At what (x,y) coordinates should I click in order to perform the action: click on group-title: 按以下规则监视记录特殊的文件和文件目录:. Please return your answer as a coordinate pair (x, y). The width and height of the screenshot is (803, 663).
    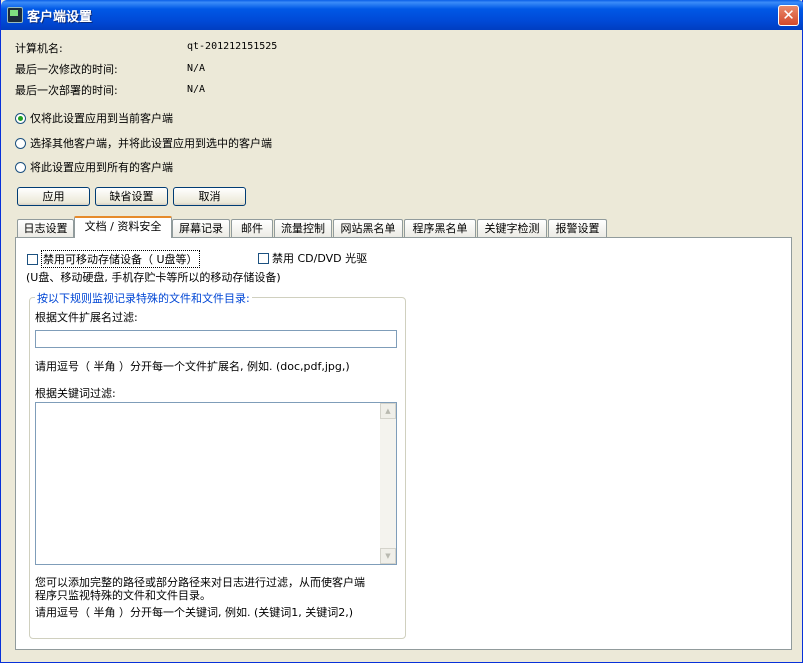
    Looking at the image, I should click on (143, 298).